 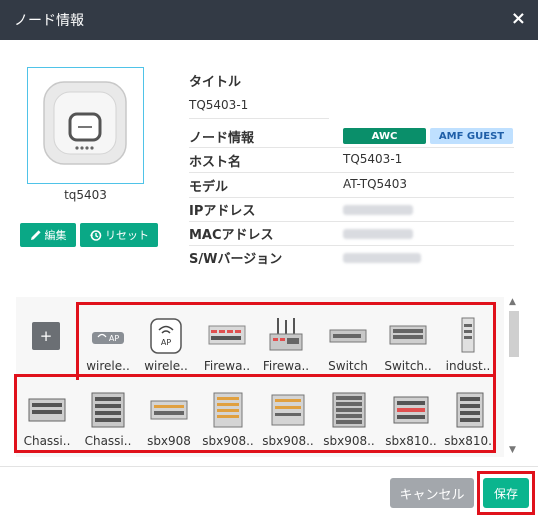 I want to click on palette-item-industrial: indust.., so click(x=468, y=347).